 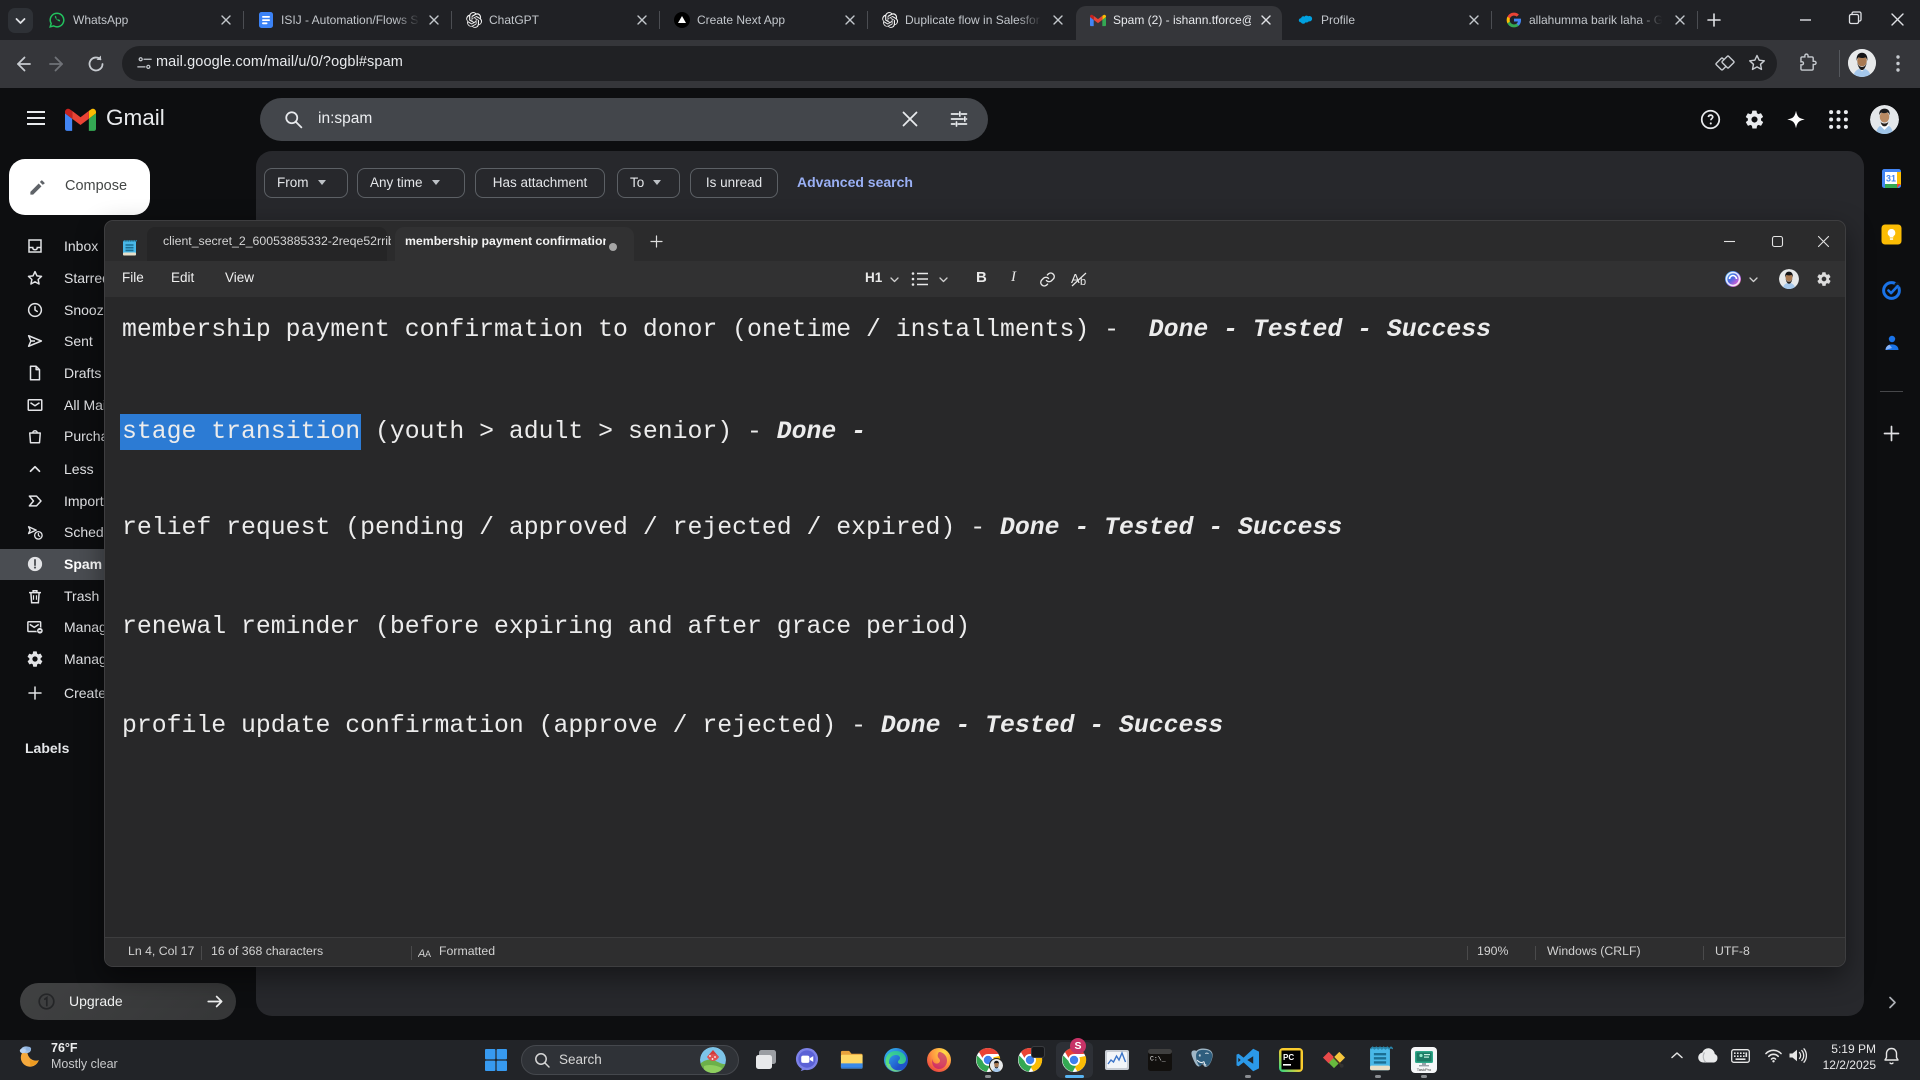 What do you see at coordinates (1288, 1057) in the screenshot?
I see `svg-text: PC` at bounding box center [1288, 1057].